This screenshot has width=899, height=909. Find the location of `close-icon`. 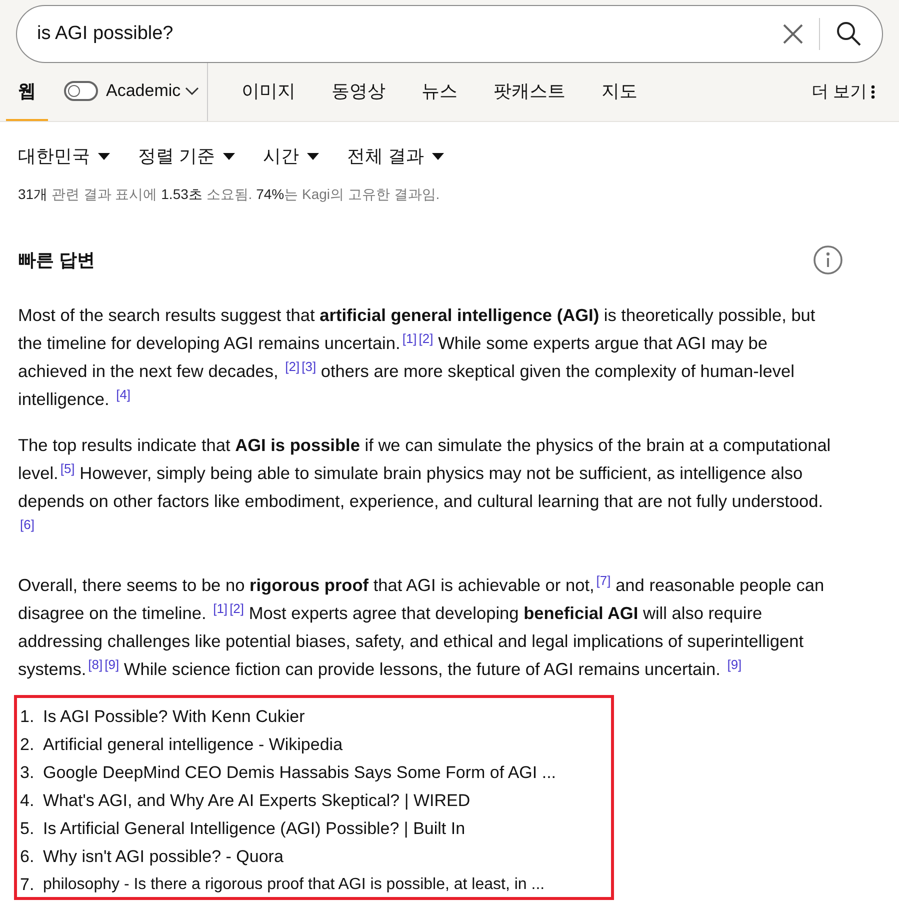

close-icon is located at coordinates (793, 34).